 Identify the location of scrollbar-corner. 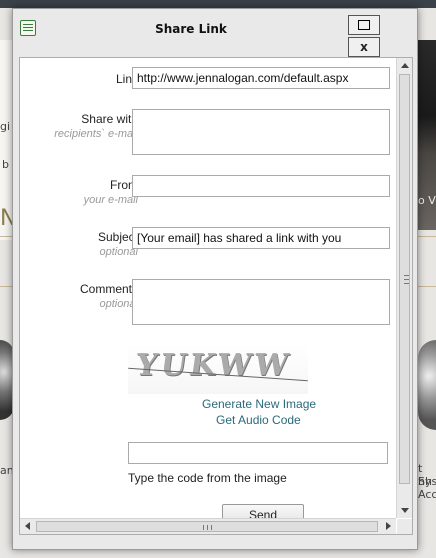
(404, 526).